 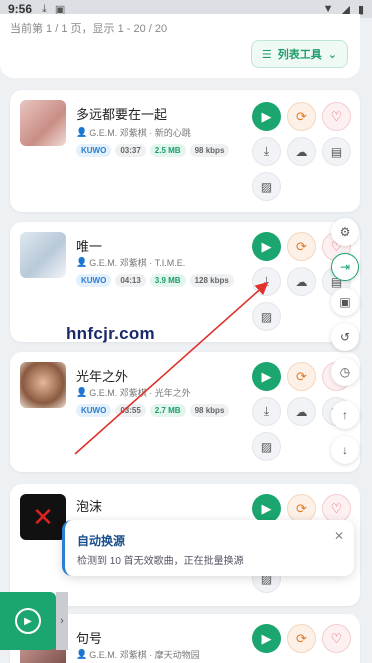 I want to click on history-icon: ↺, so click(x=345, y=337).